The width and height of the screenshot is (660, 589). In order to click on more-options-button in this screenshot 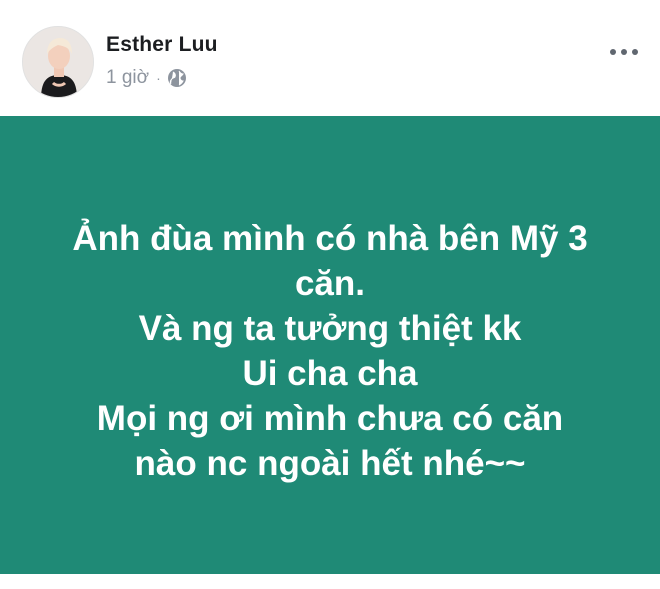, I will do `click(624, 52)`.